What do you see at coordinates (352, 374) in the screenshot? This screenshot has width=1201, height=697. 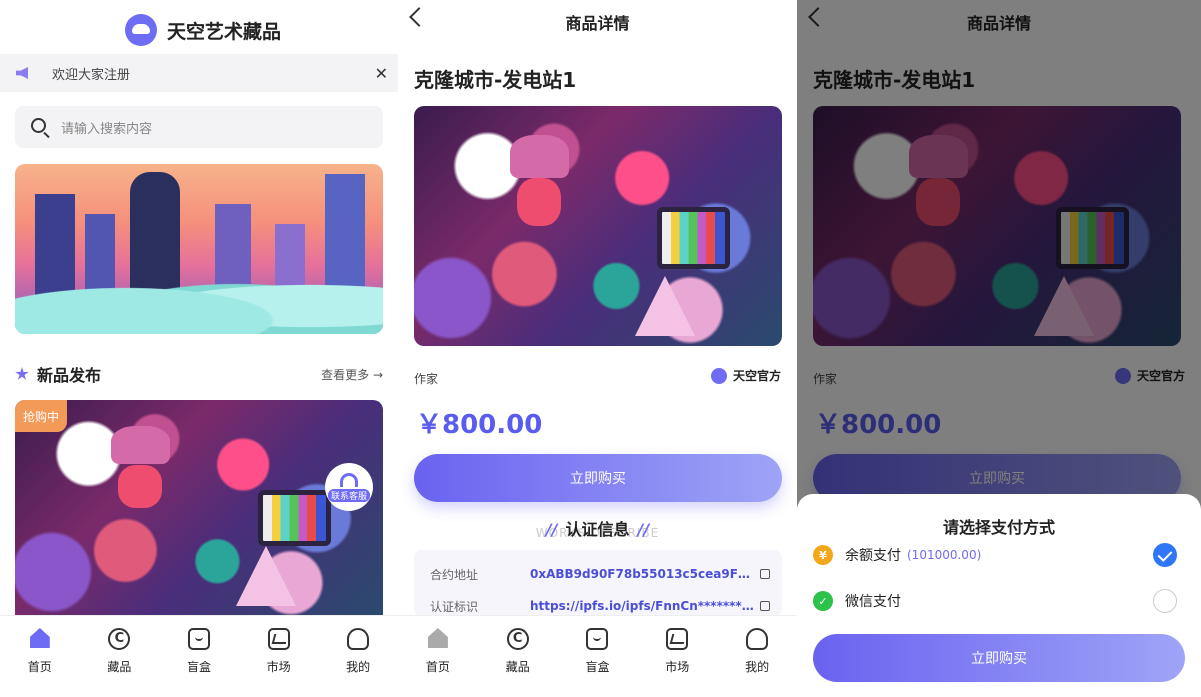 I see `view-more-link: 查看更多 →` at bounding box center [352, 374].